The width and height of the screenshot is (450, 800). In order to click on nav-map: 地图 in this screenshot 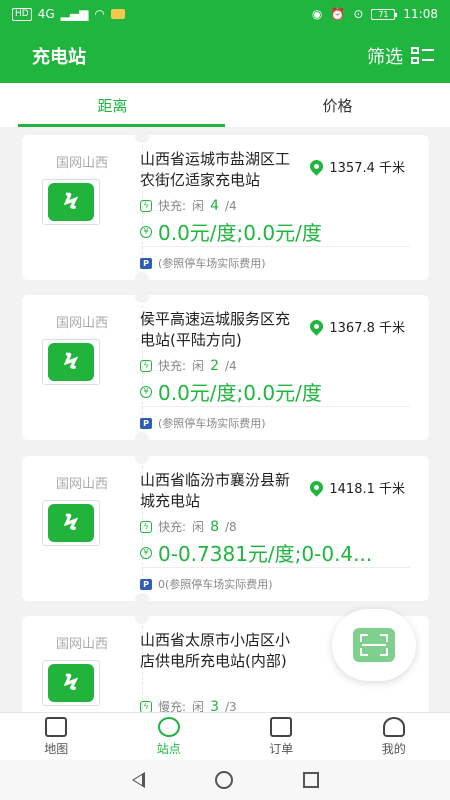, I will do `click(56, 736)`.